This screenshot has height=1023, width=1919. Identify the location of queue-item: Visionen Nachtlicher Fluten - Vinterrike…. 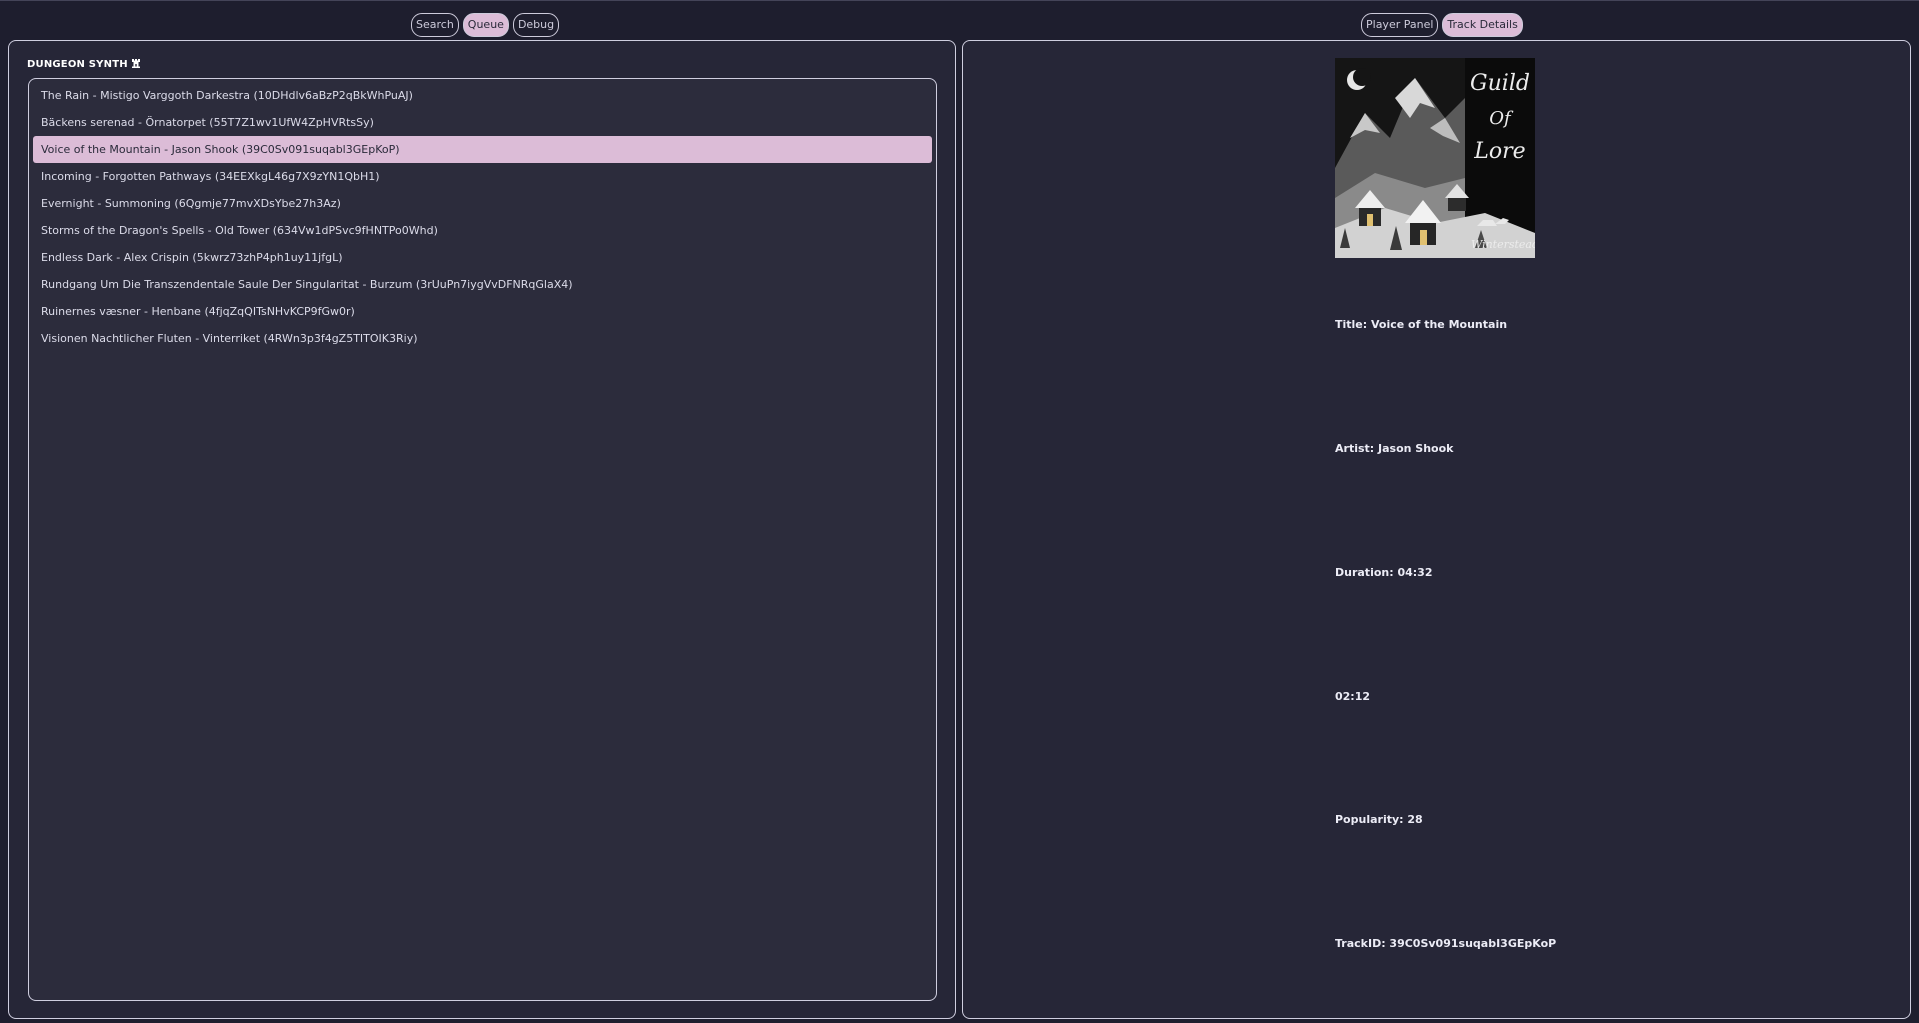
(482, 338).